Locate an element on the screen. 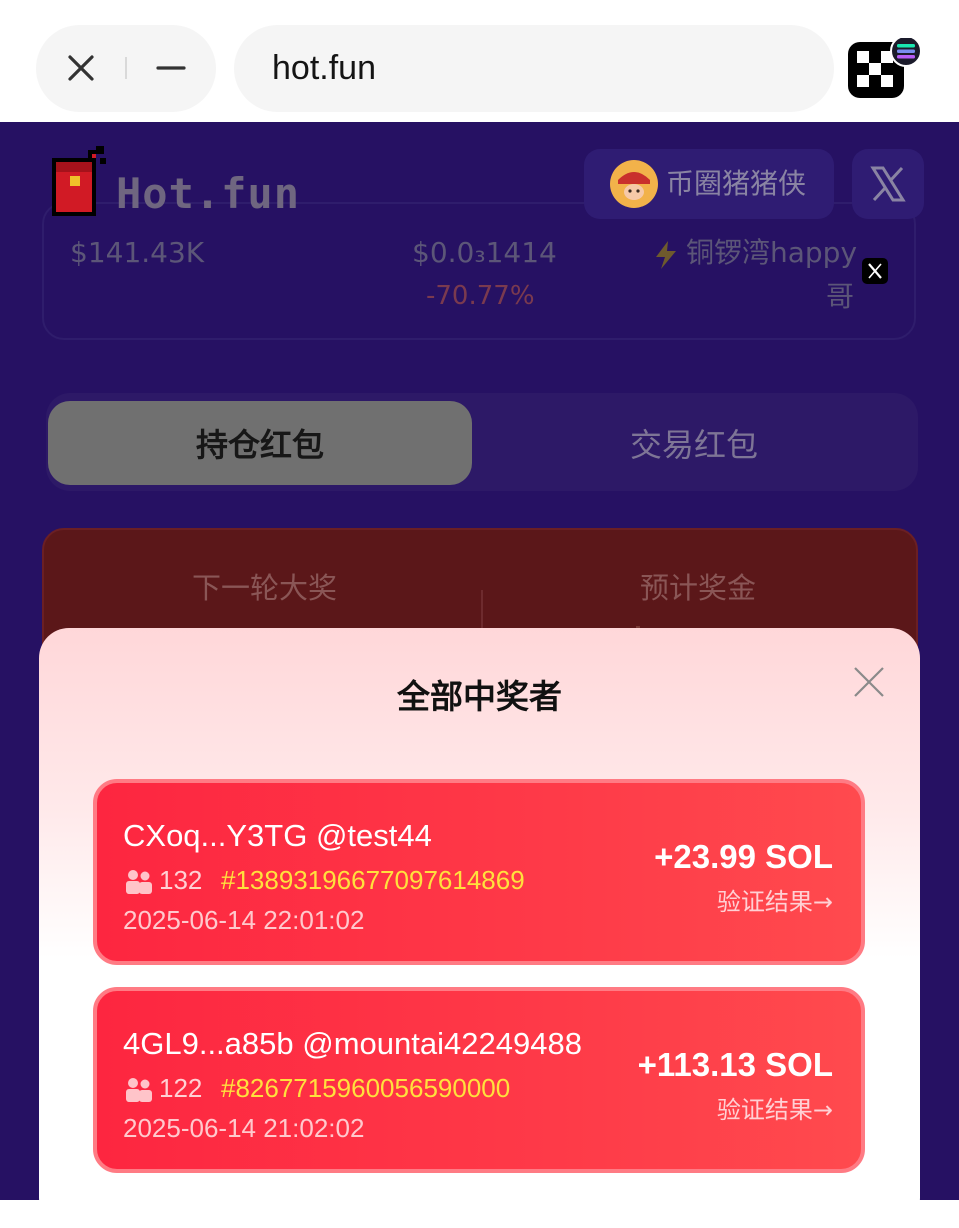 This screenshot has width=959, height=1228. user-name: 币圈猪猪侠 is located at coordinates (736, 183).